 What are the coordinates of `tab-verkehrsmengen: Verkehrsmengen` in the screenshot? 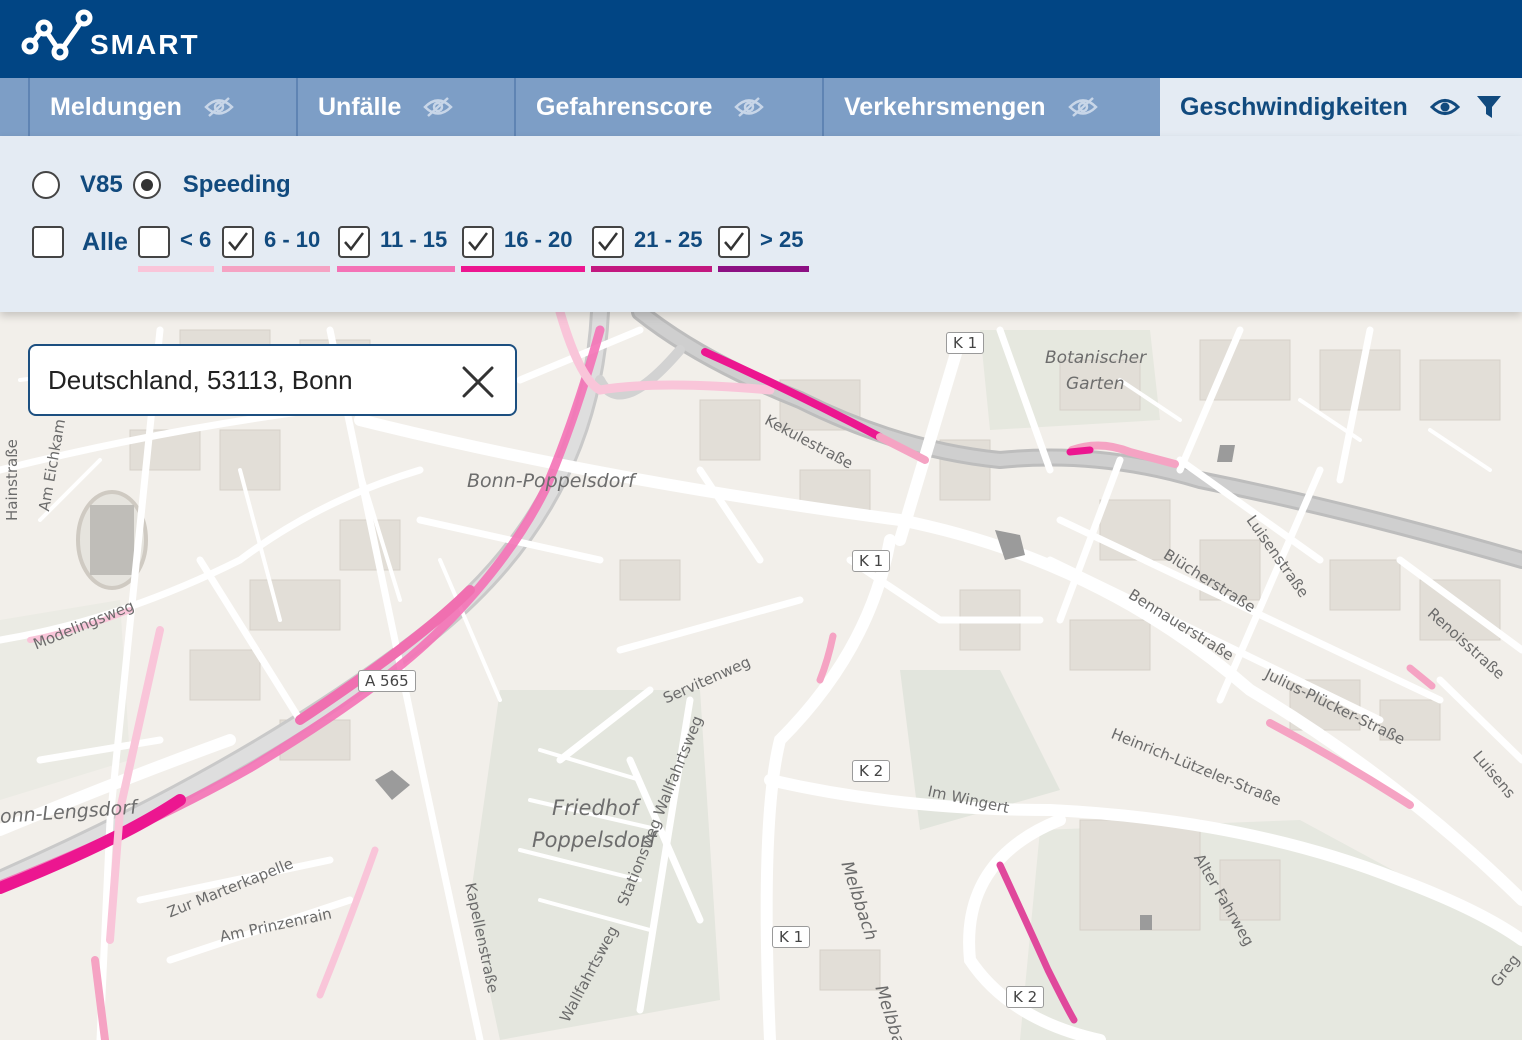 It's located at (991, 107).